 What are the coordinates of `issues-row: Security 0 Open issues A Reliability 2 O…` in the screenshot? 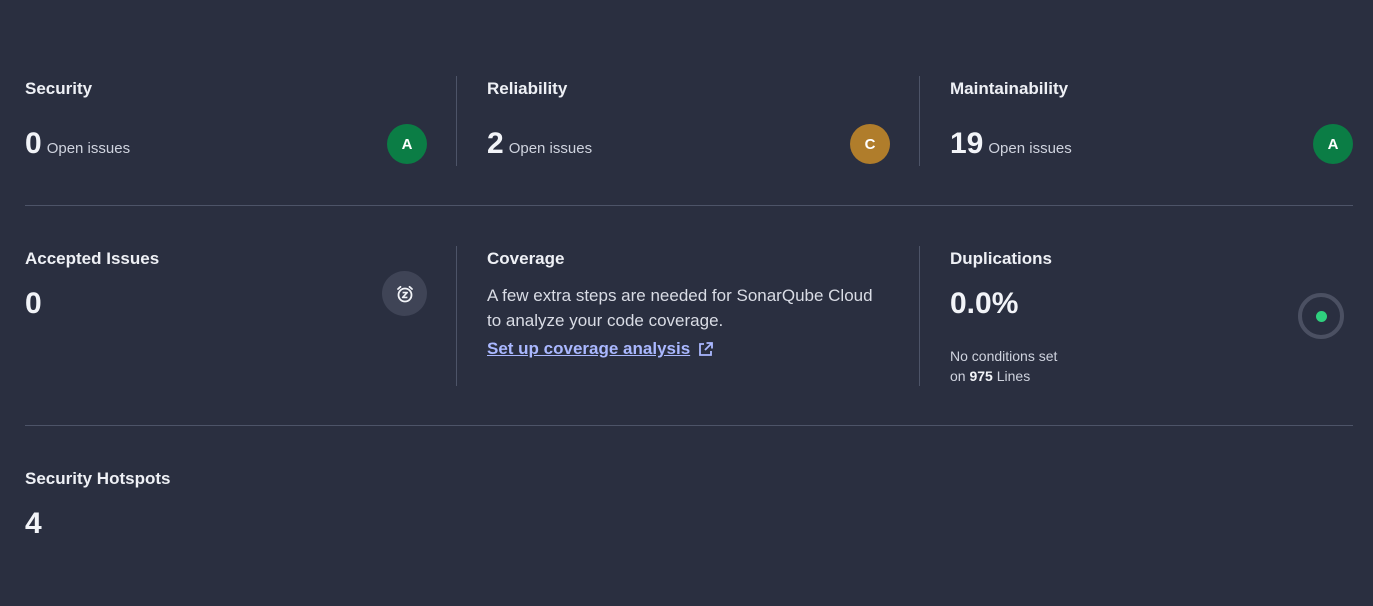 It's located at (689, 121).